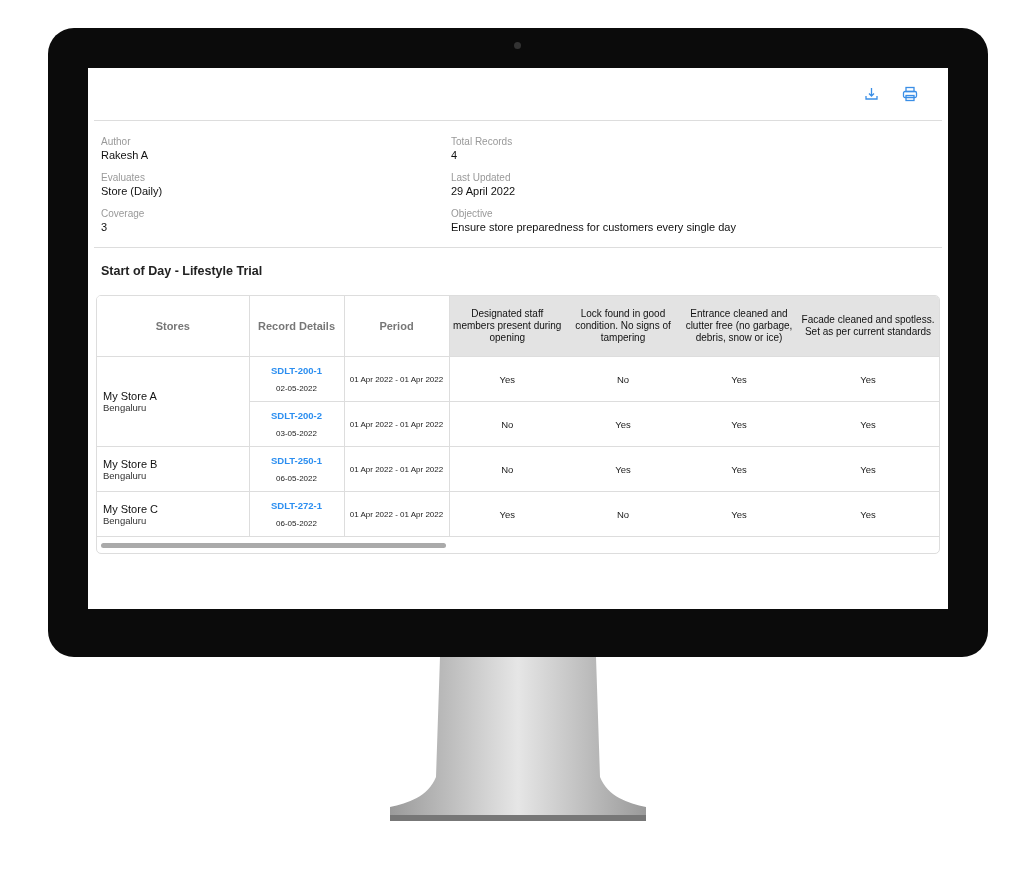 The image size is (1036, 870). I want to click on store-name: My Store C, so click(131, 508).